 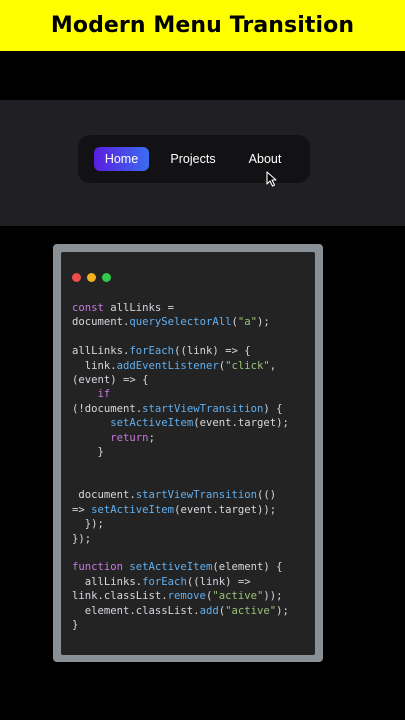 What do you see at coordinates (180, 322) in the screenshot?
I see `code-token: querySelectorAll` at bounding box center [180, 322].